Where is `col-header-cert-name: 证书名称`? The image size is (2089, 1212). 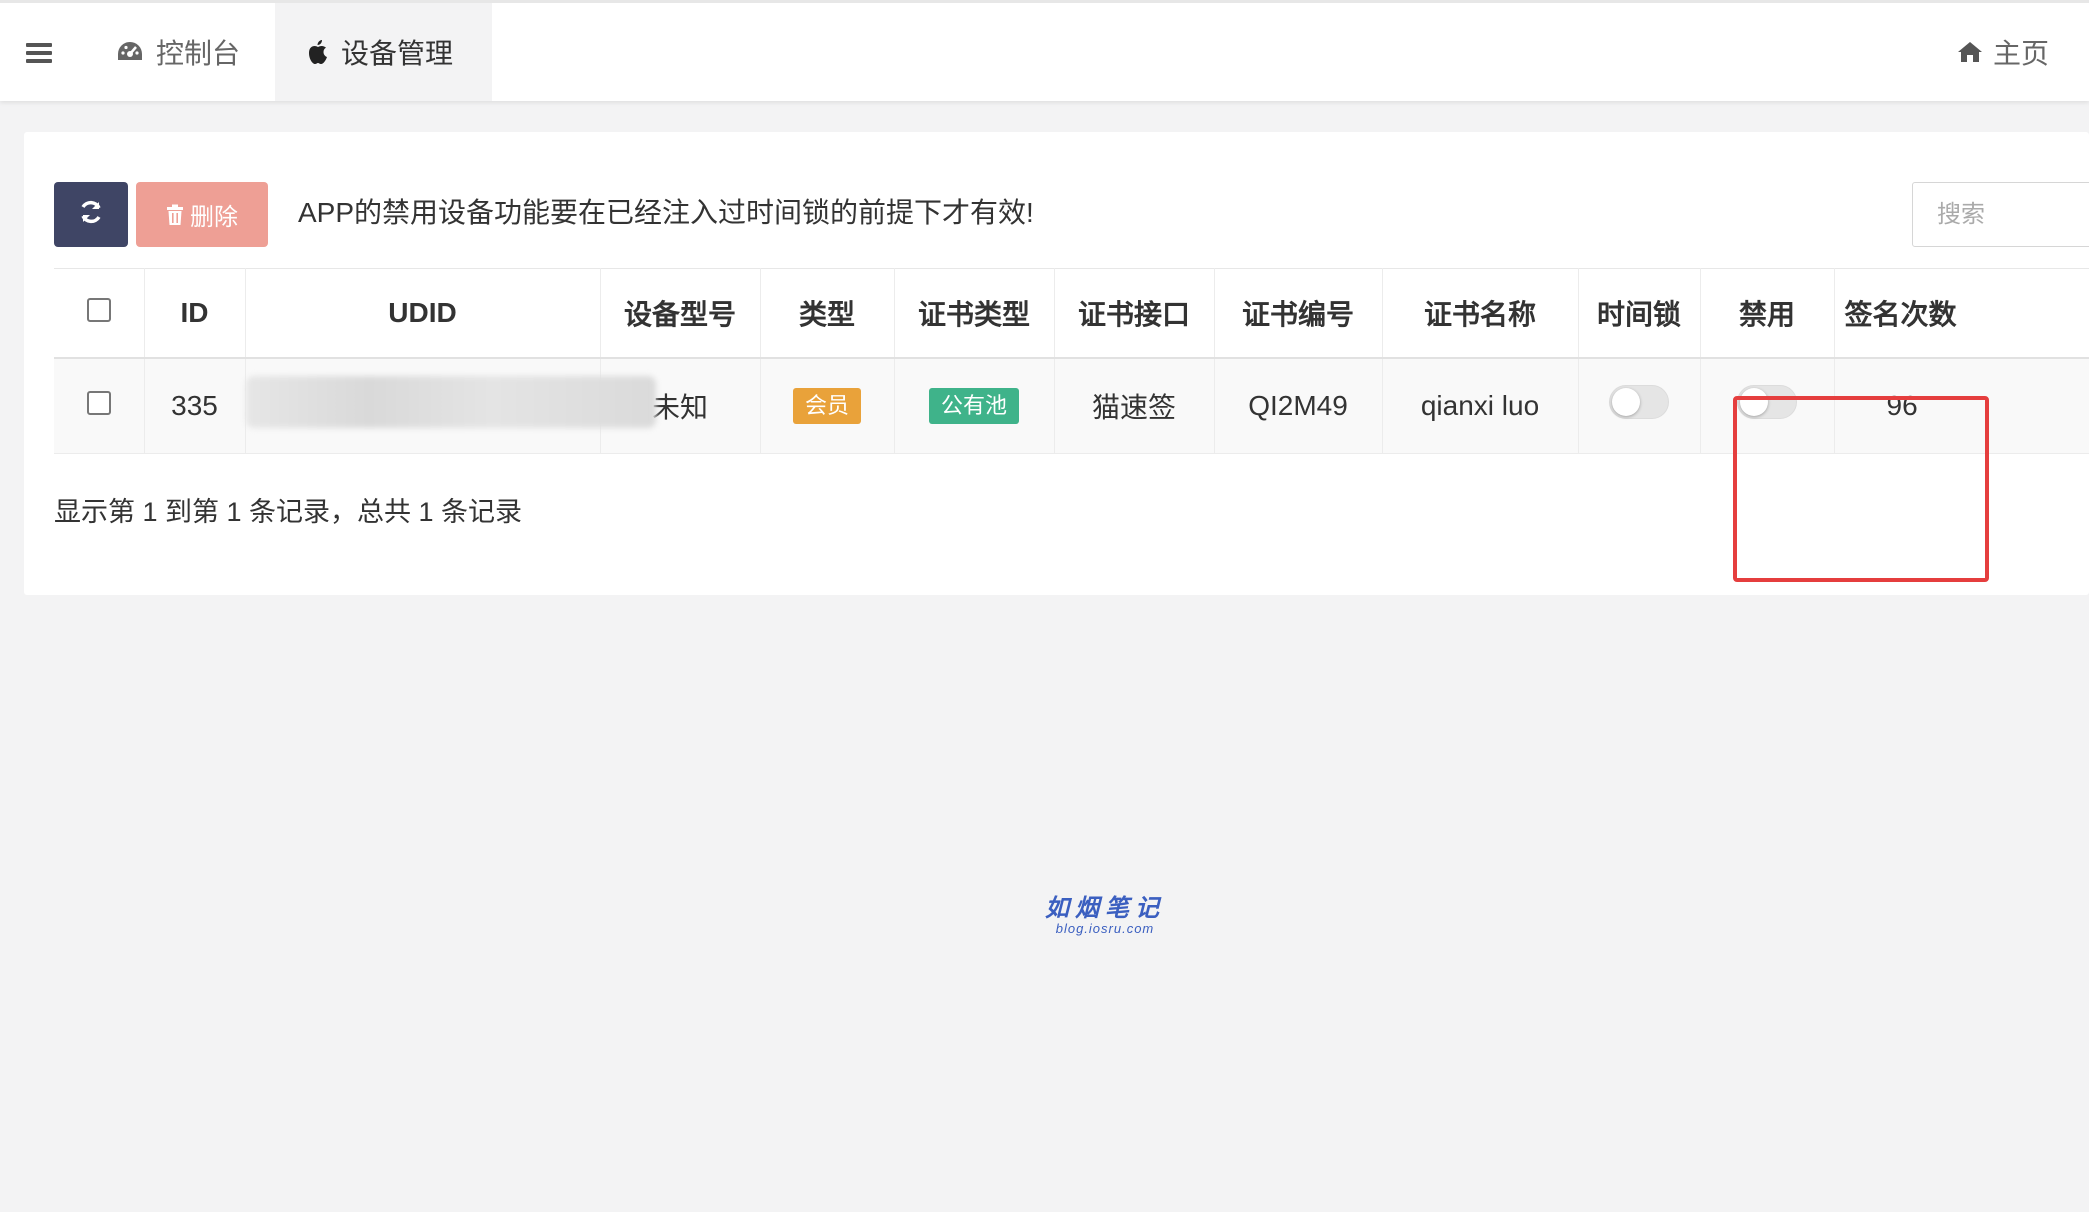 col-header-cert-name: 证书名称 is located at coordinates (1479, 313).